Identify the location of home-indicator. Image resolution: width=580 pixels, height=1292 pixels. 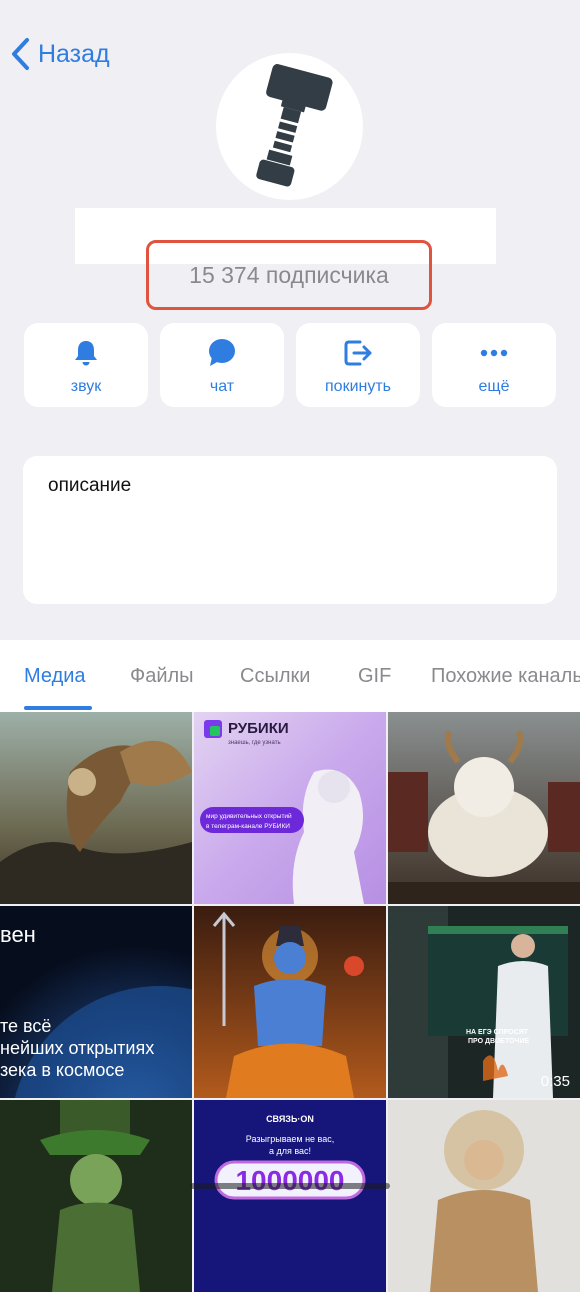
(290, 1186).